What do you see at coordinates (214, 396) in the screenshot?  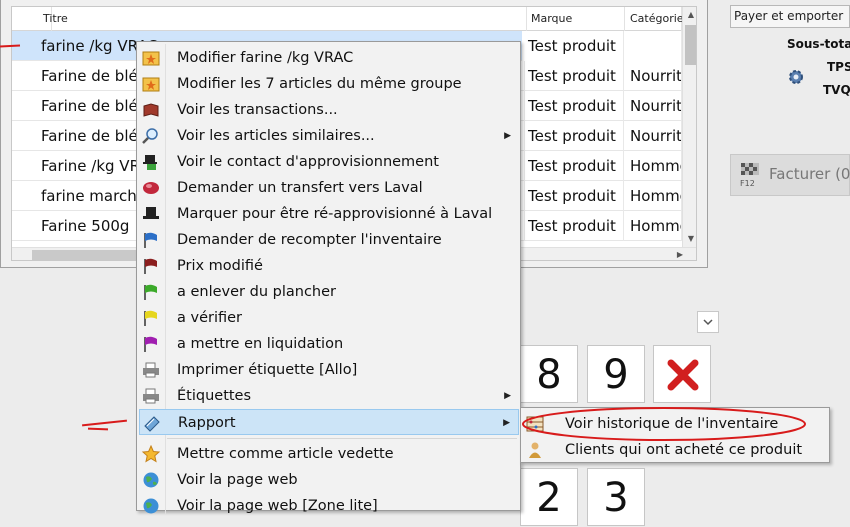 I see `menu-item-label: Étiquettes` at bounding box center [214, 396].